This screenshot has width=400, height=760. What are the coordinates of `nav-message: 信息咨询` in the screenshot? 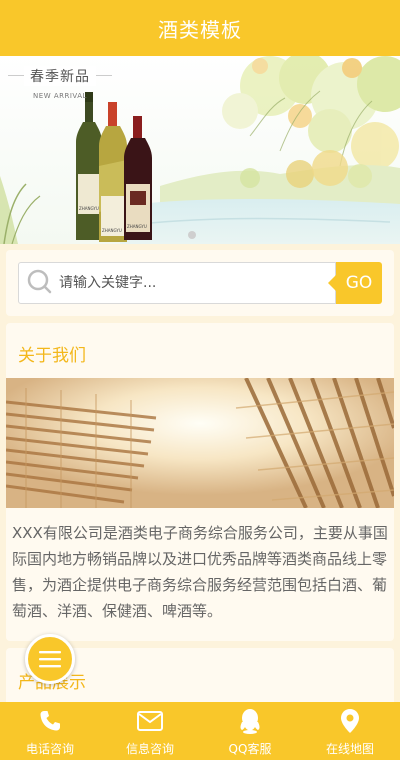 It's located at (150, 731).